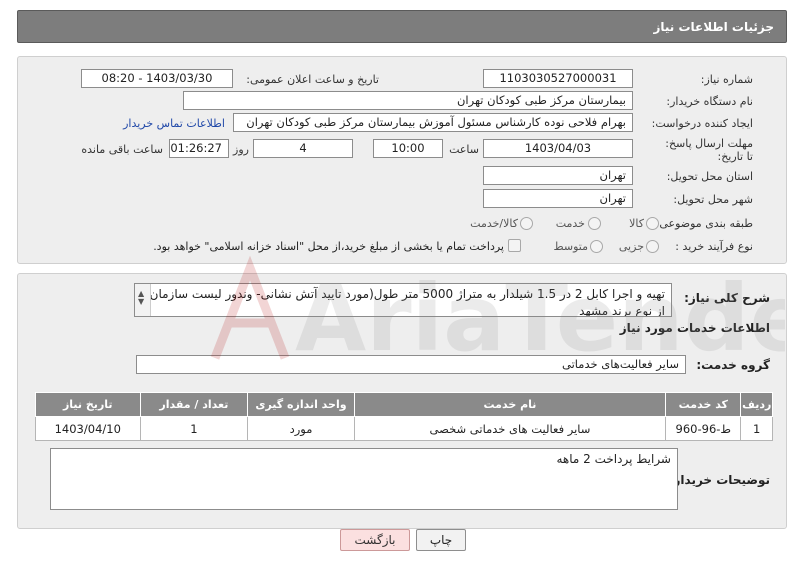 This screenshot has height=566, width=789. I want to click on services-section-title: اطلاعات خدمات مورد نیاز, so click(694, 328).